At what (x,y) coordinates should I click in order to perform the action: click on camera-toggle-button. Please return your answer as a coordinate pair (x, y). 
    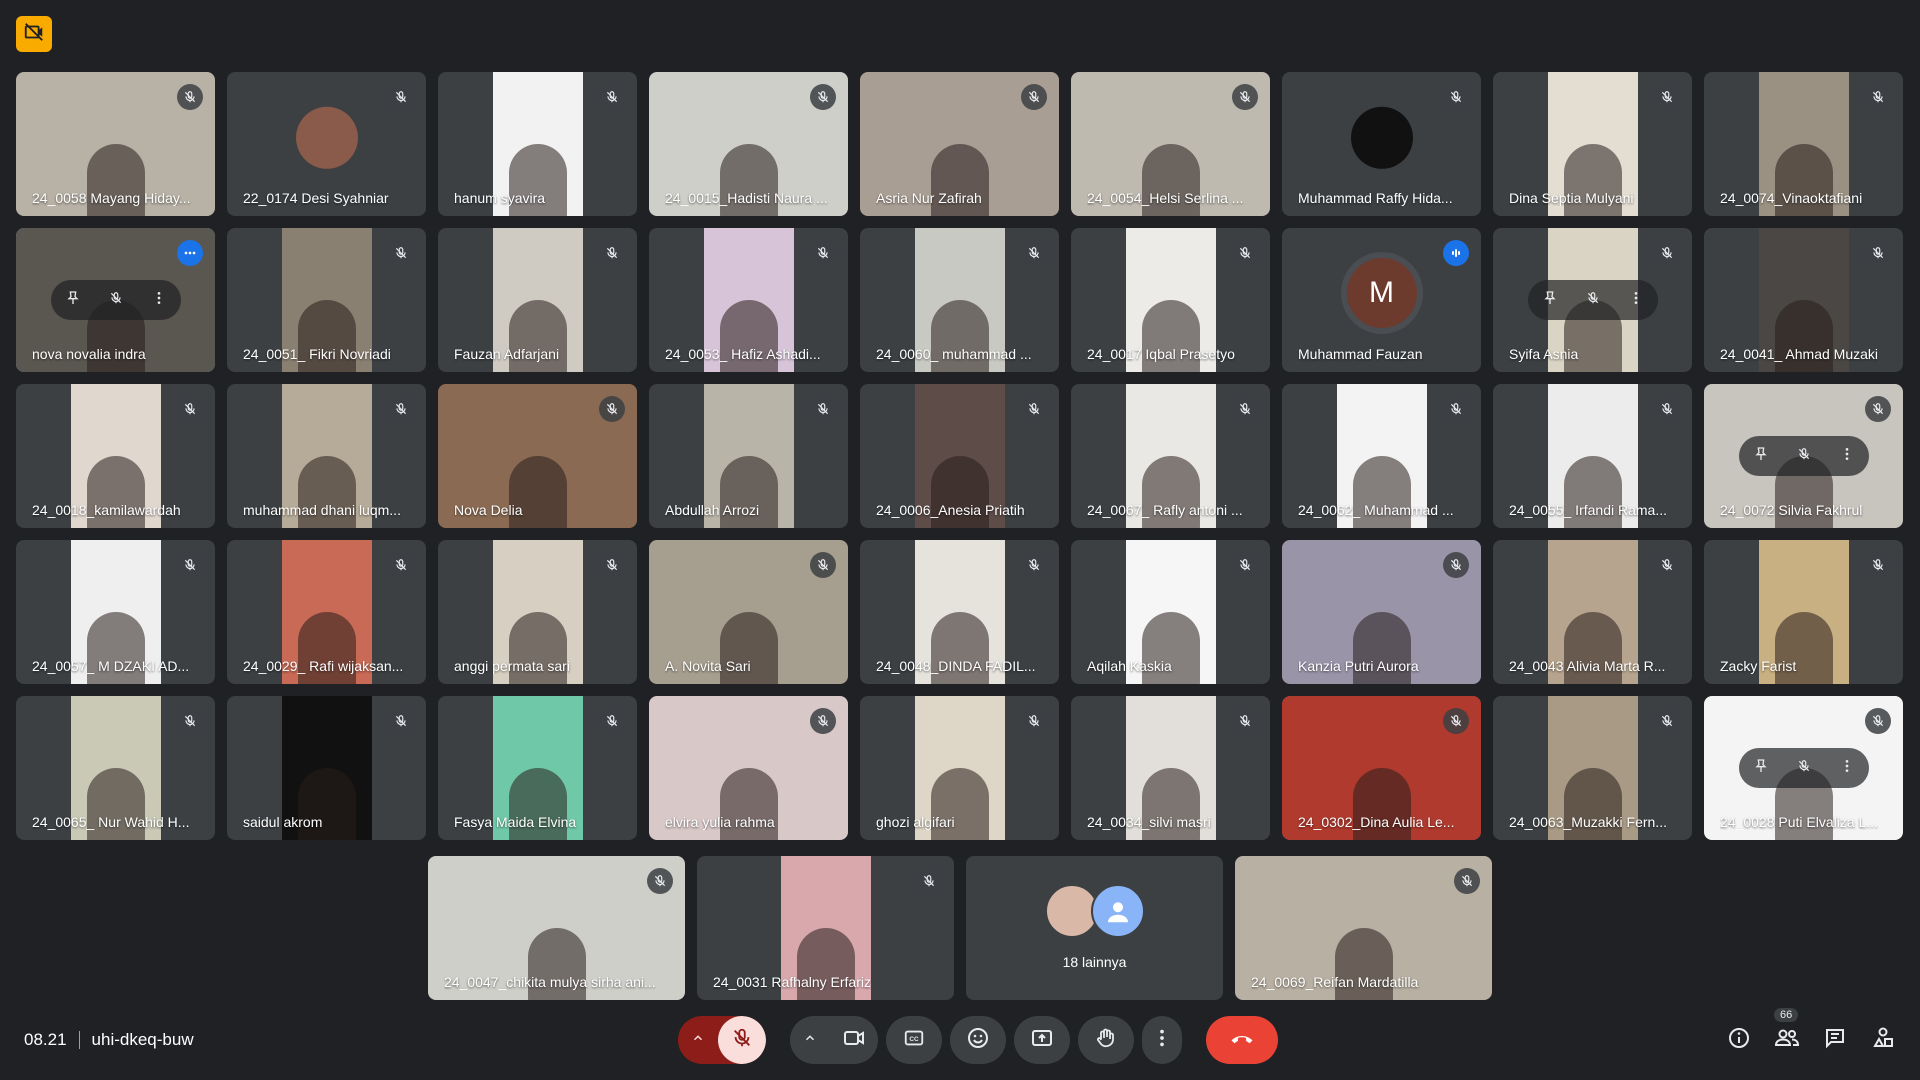
    Looking at the image, I should click on (854, 1040).